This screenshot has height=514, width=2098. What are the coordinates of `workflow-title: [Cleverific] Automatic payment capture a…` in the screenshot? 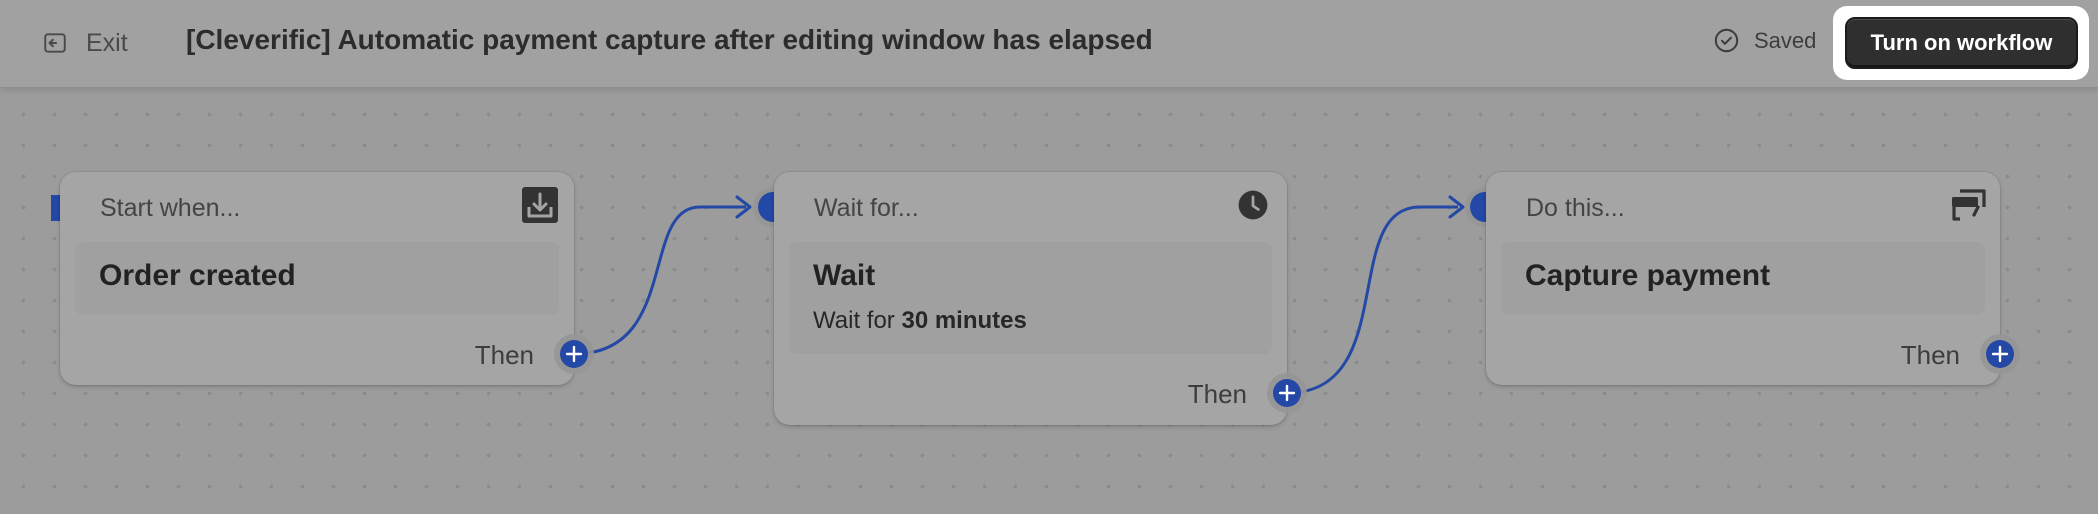 It's located at (669, 39).